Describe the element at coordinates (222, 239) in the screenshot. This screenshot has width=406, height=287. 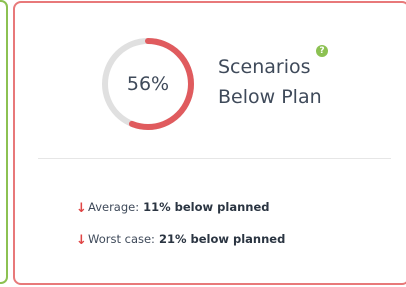
I see `stat-value: 21% below planned` at that location.